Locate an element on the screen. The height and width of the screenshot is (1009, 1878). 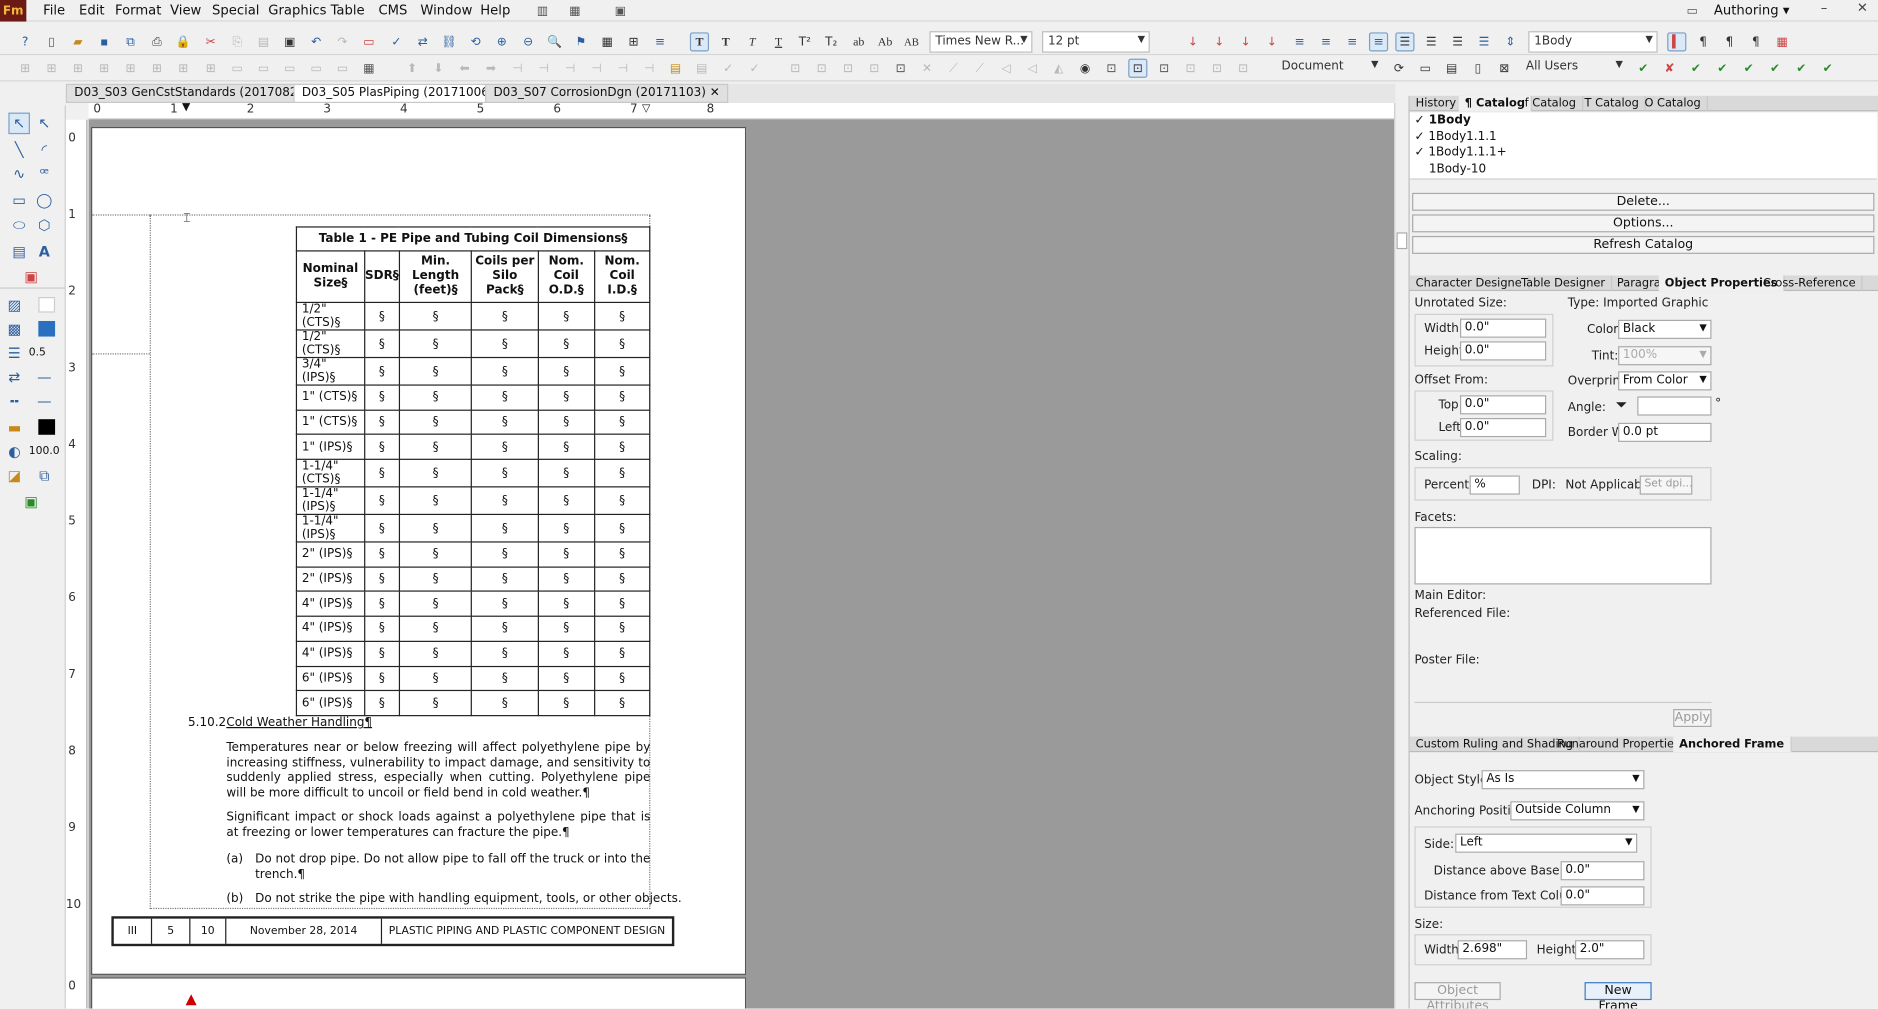
distance-baseline-field: 0.0" is located at coordinates (1602, 871).